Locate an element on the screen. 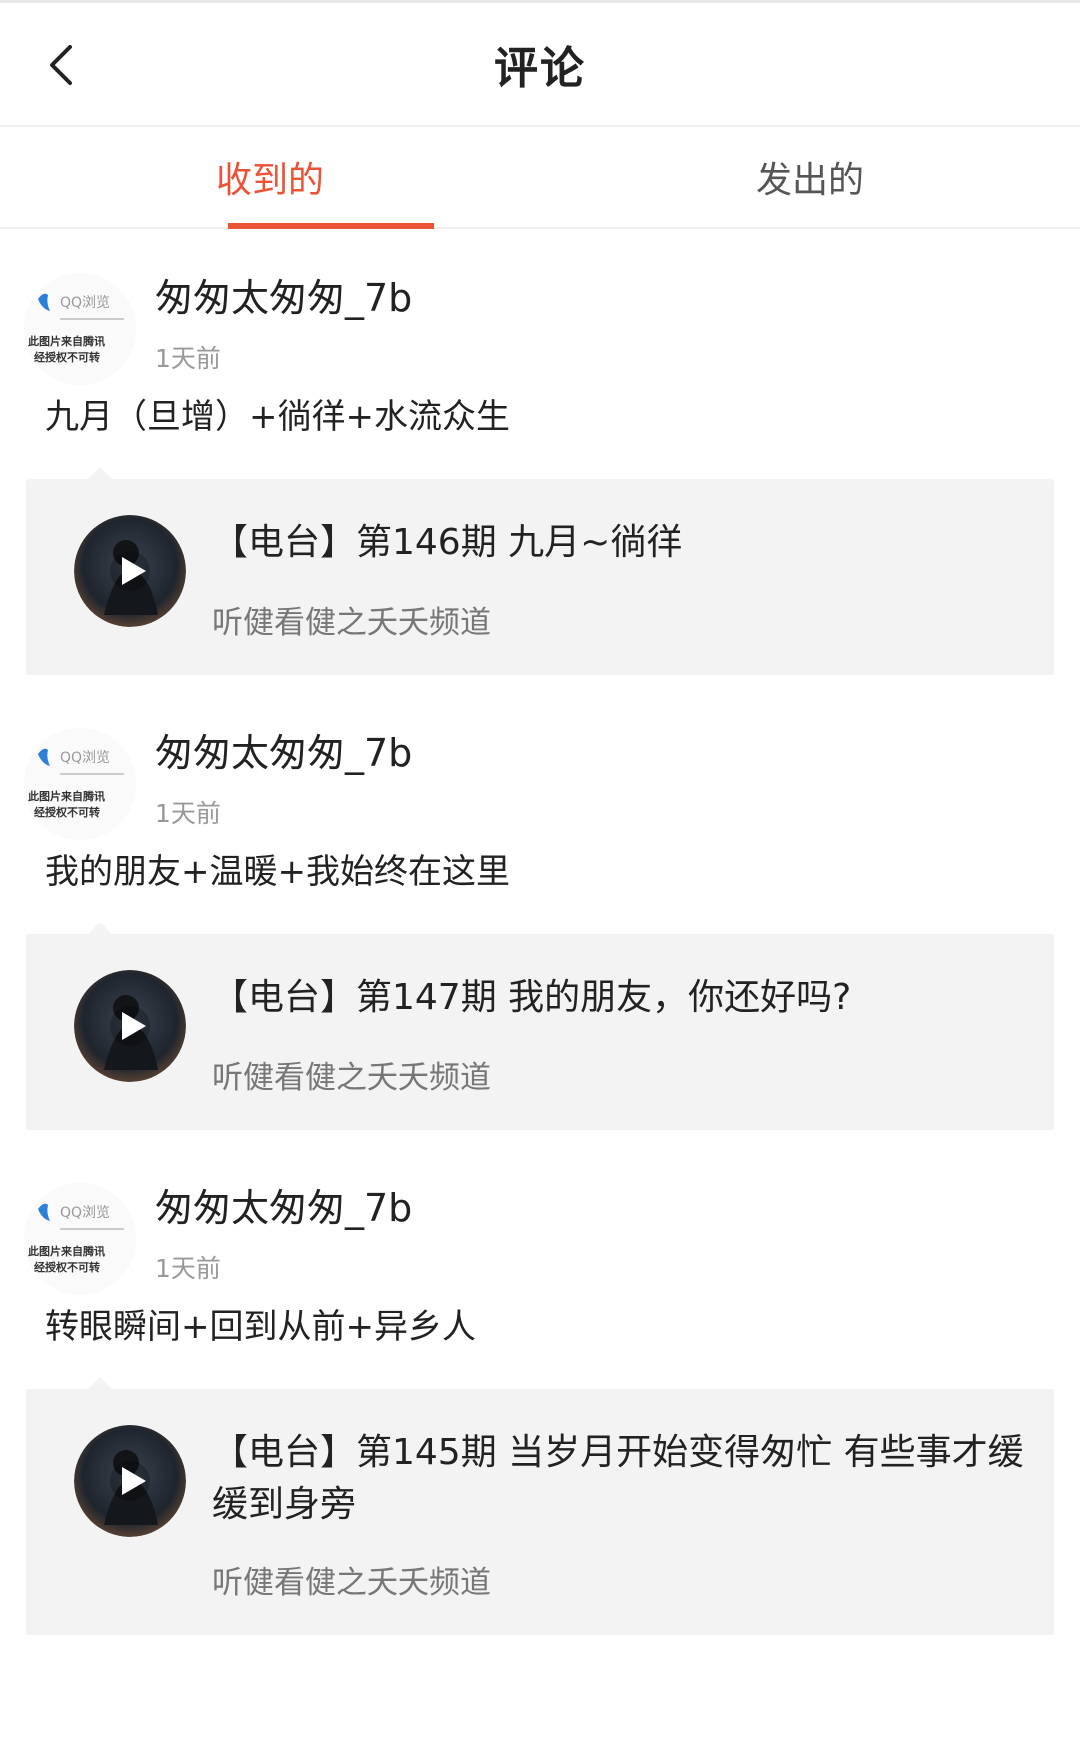 The height and width of the screenshot is (1741, 1080). tab-sent: 发出的 is located at coordinates (810, 177).